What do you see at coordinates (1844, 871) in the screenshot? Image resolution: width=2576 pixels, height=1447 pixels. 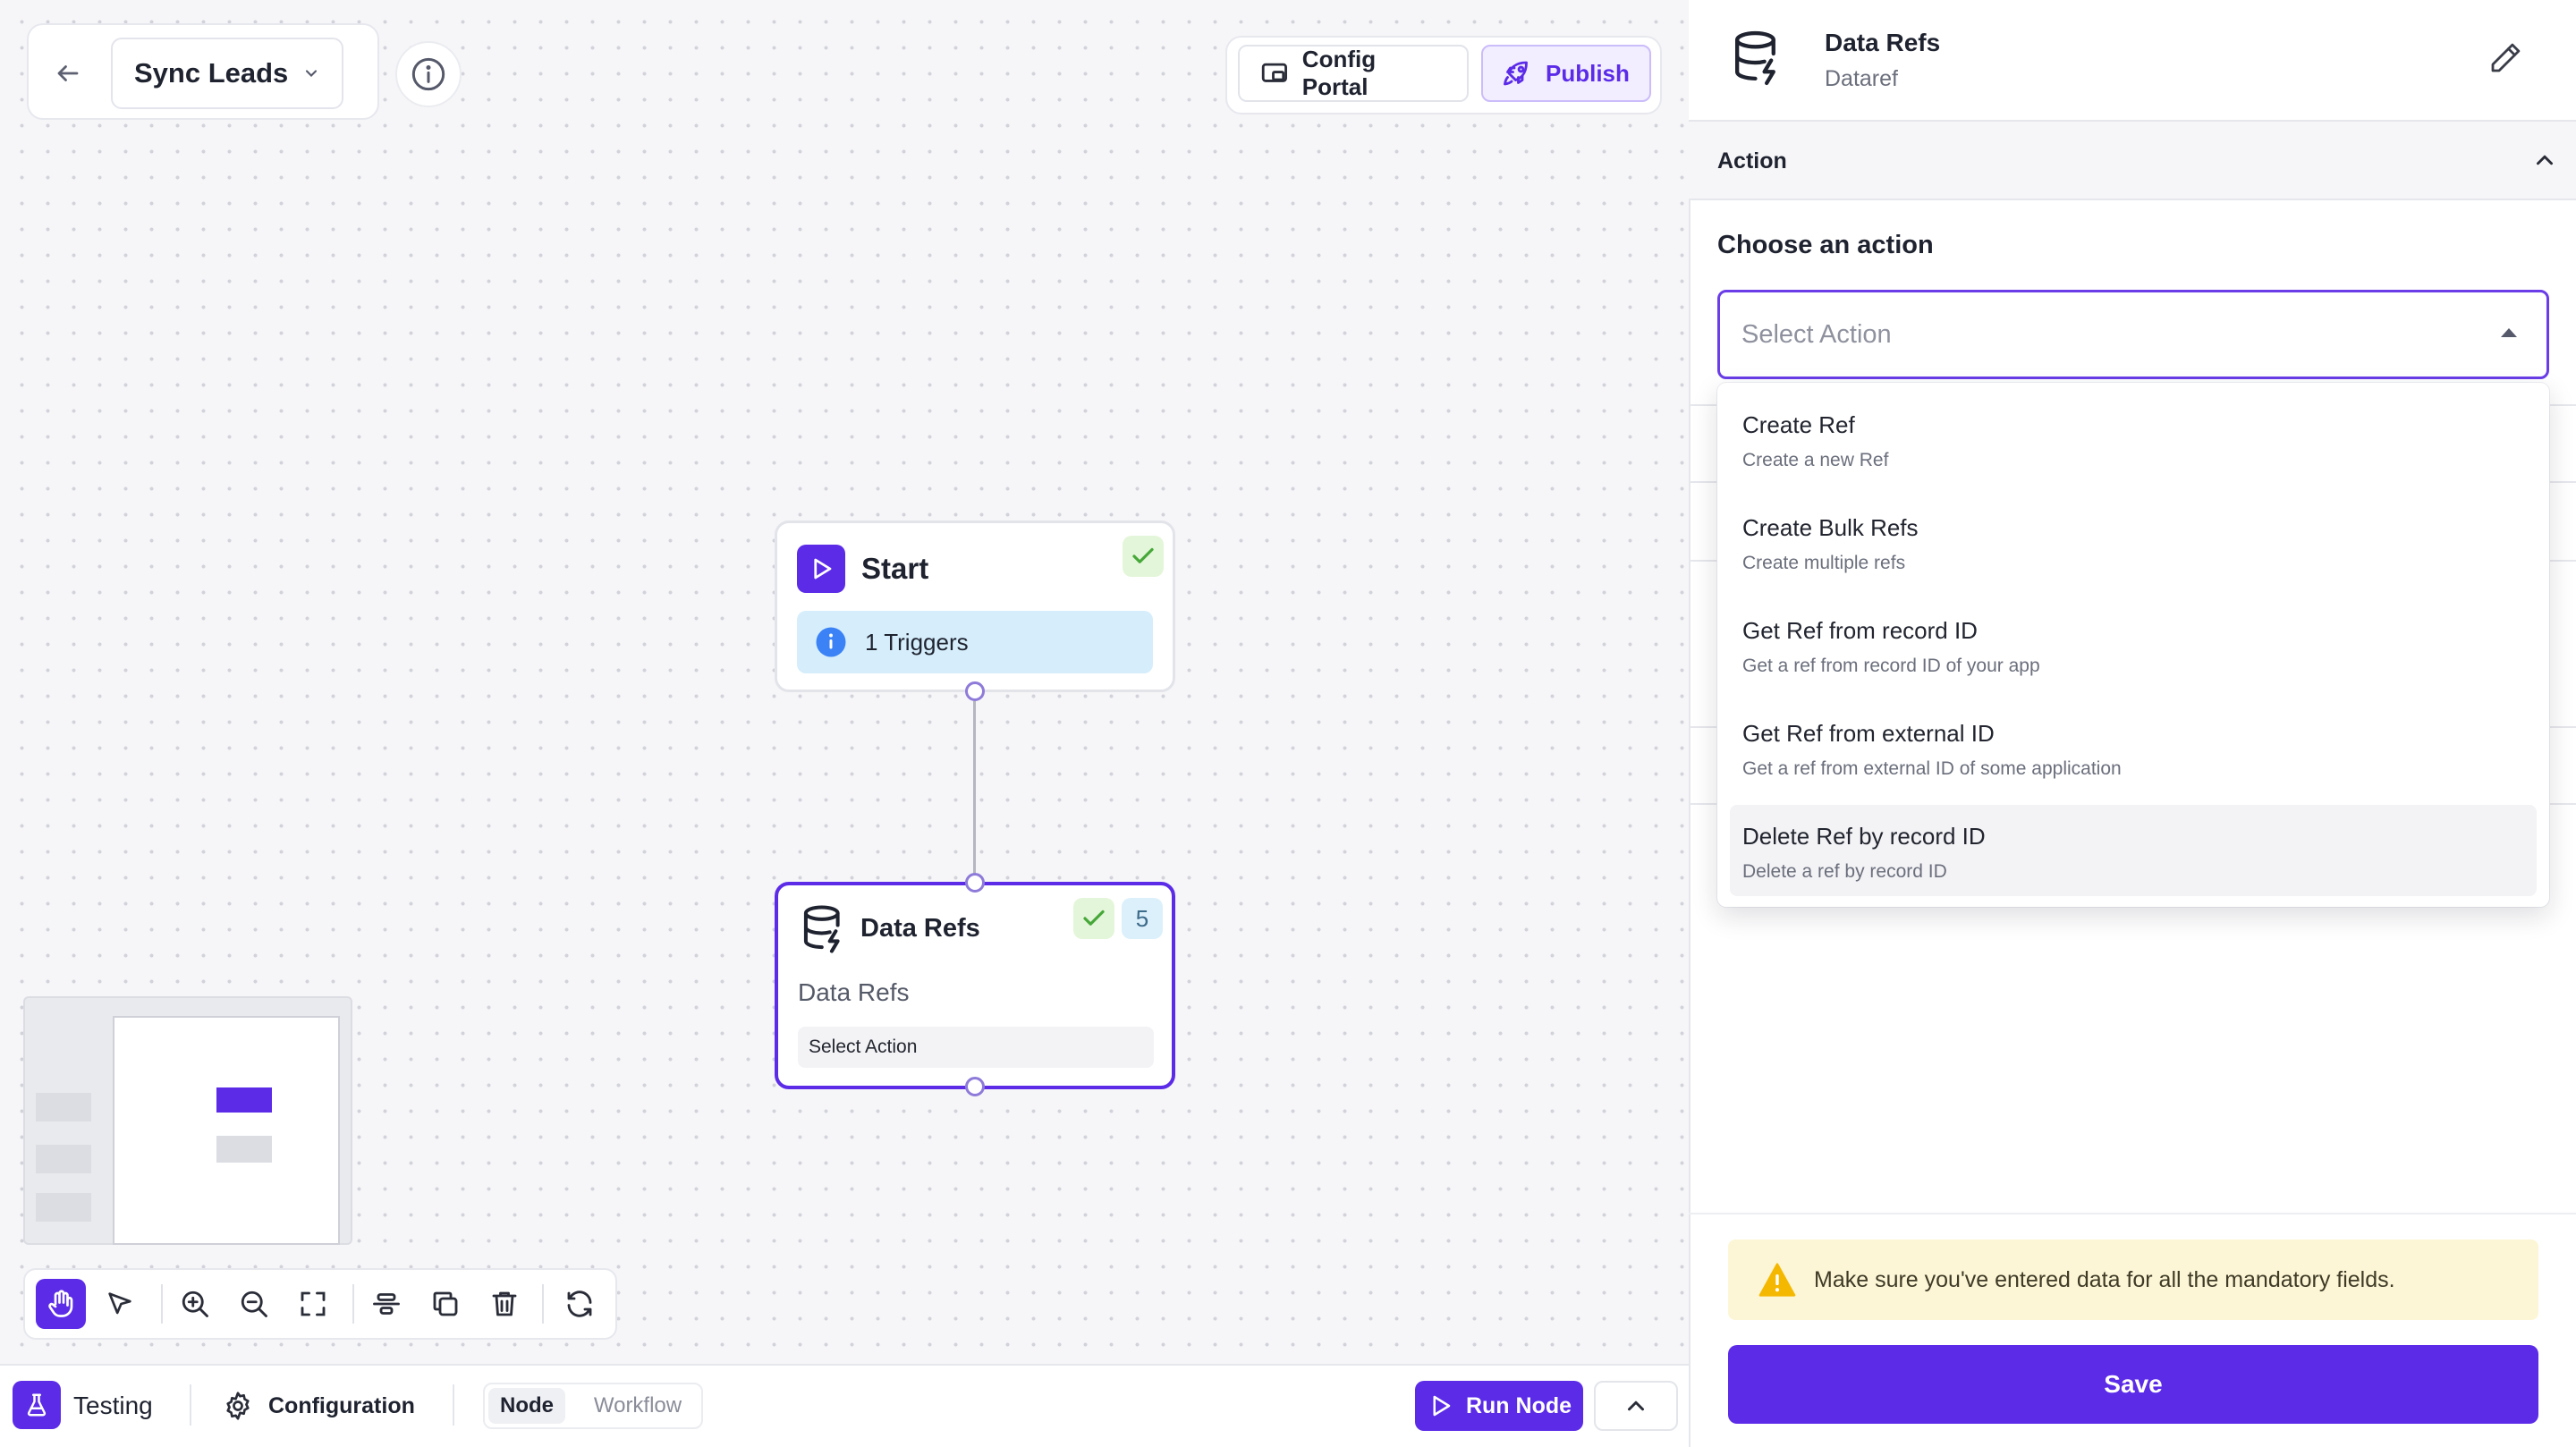 I see `option-description: Delete a ref by record ID` at bounding box center [1844, 871].